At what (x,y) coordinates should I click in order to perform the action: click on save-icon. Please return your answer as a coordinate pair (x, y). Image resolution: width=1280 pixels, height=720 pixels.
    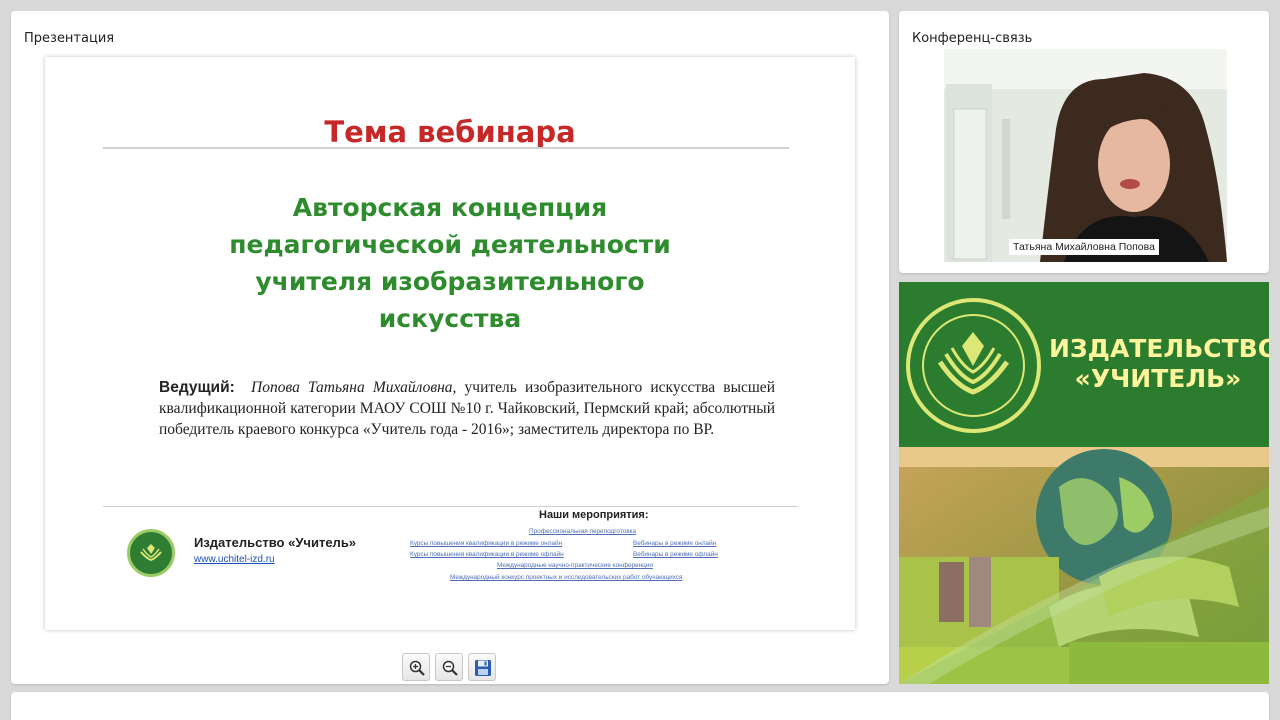
    Looking at the image, I should click on (483, 668).